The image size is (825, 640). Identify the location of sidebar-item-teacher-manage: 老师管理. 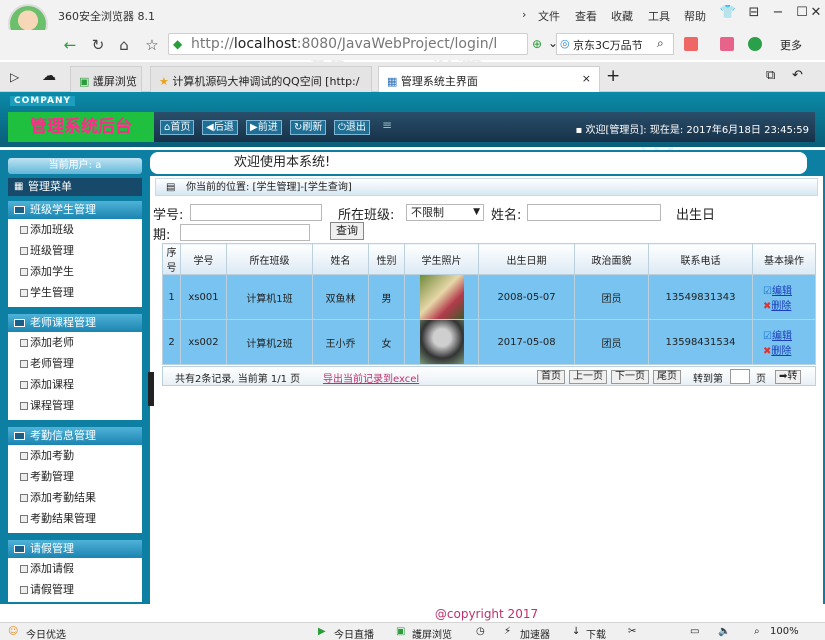
(75, 363).